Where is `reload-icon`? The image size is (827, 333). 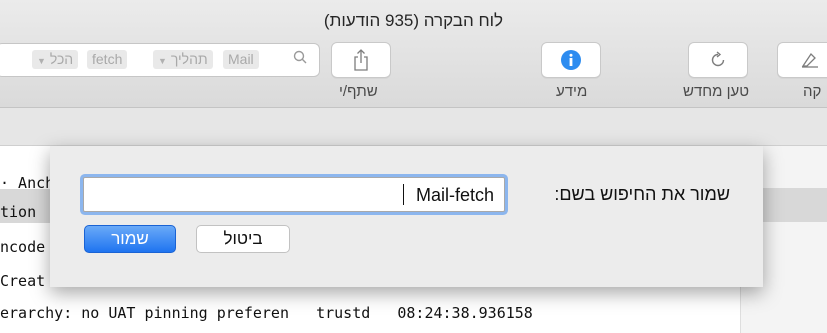
reload-icon is located at coordinates (718, 59).